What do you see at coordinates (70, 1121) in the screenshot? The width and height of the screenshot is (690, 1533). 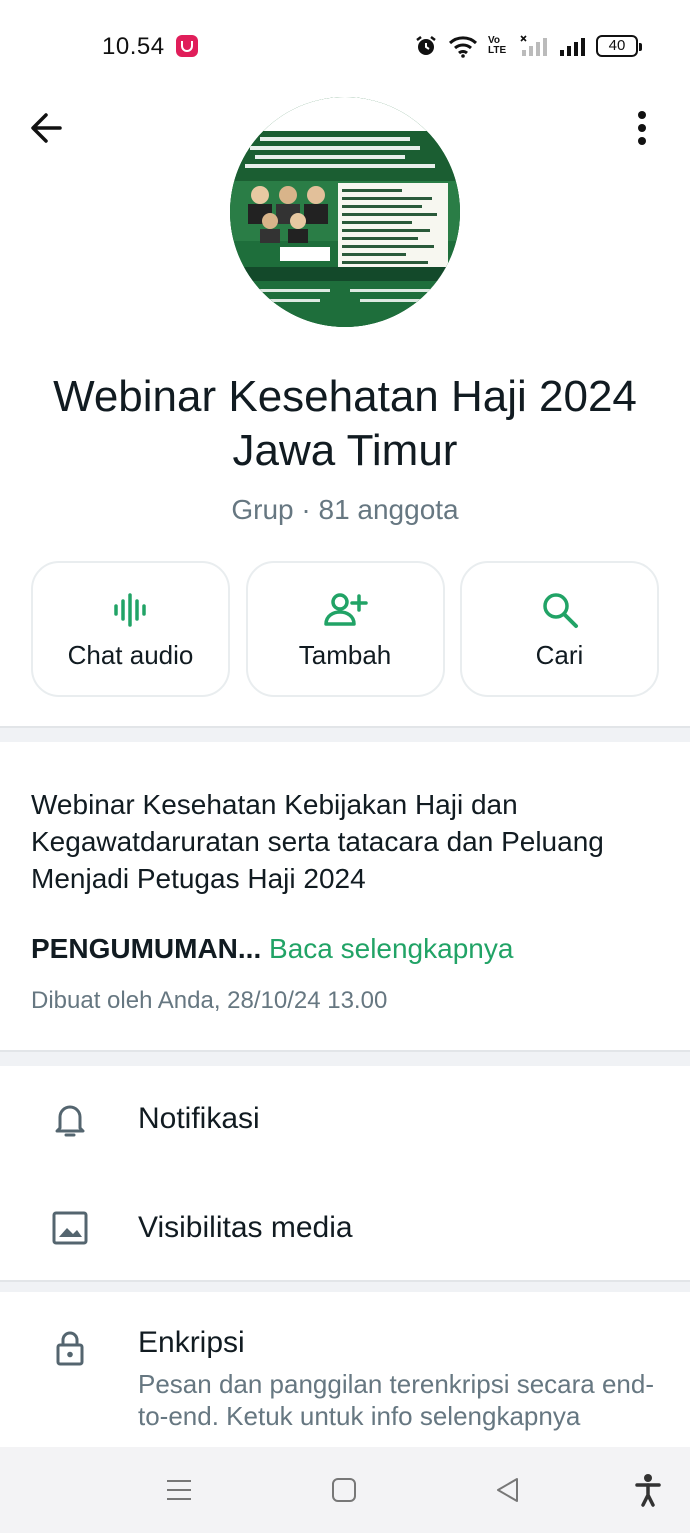 I see `bell-icon` at bounding box center [70, 1121].